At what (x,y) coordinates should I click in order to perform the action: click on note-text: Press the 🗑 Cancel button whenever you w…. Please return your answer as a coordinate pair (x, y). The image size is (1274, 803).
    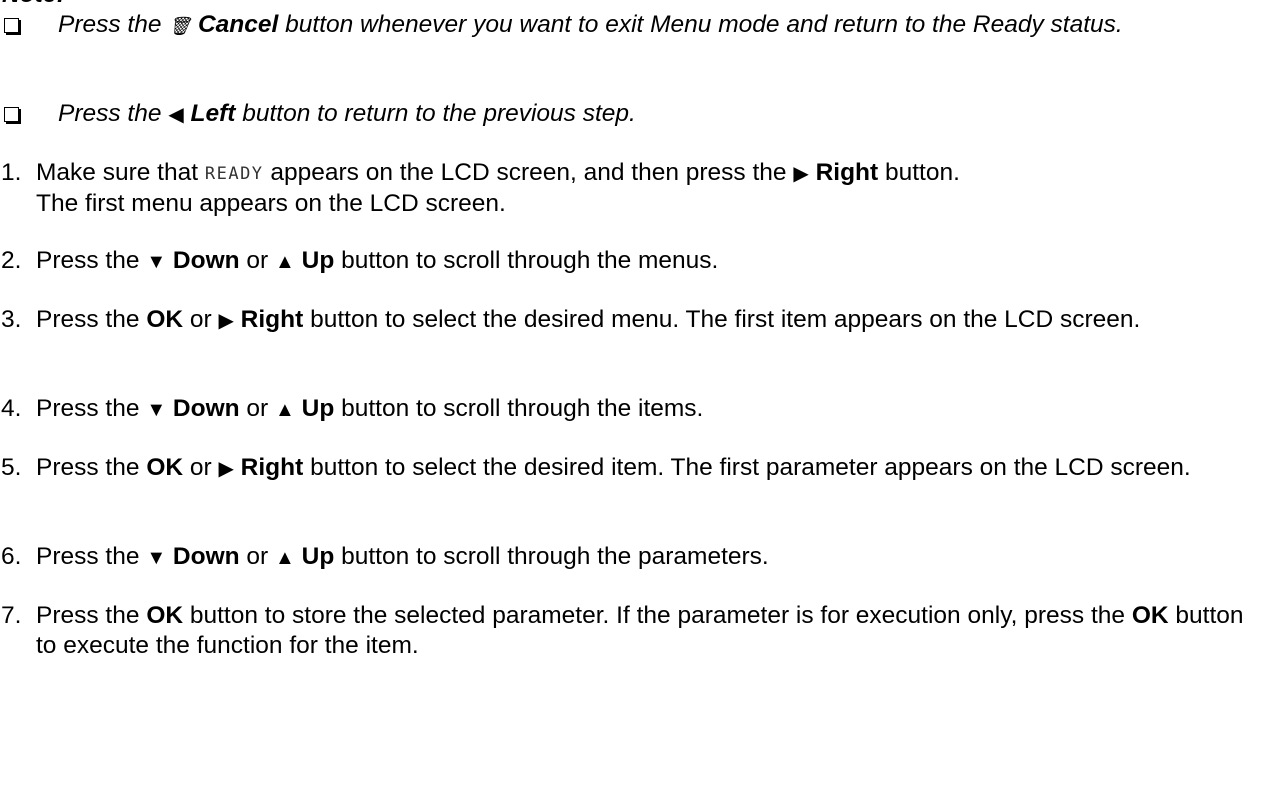
    Looking at the image, I should click on (664, 25).